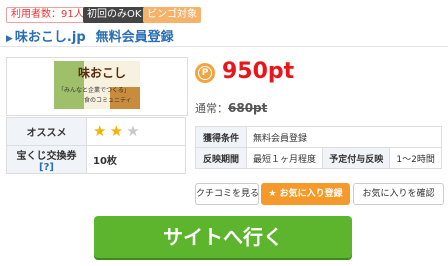 The height and width of the screenshot is (266, 448). Describe the element at coordinates (284, 158) in the screenshot. I see `reflect-period-value: 最短１ヶ月程度` at that location.